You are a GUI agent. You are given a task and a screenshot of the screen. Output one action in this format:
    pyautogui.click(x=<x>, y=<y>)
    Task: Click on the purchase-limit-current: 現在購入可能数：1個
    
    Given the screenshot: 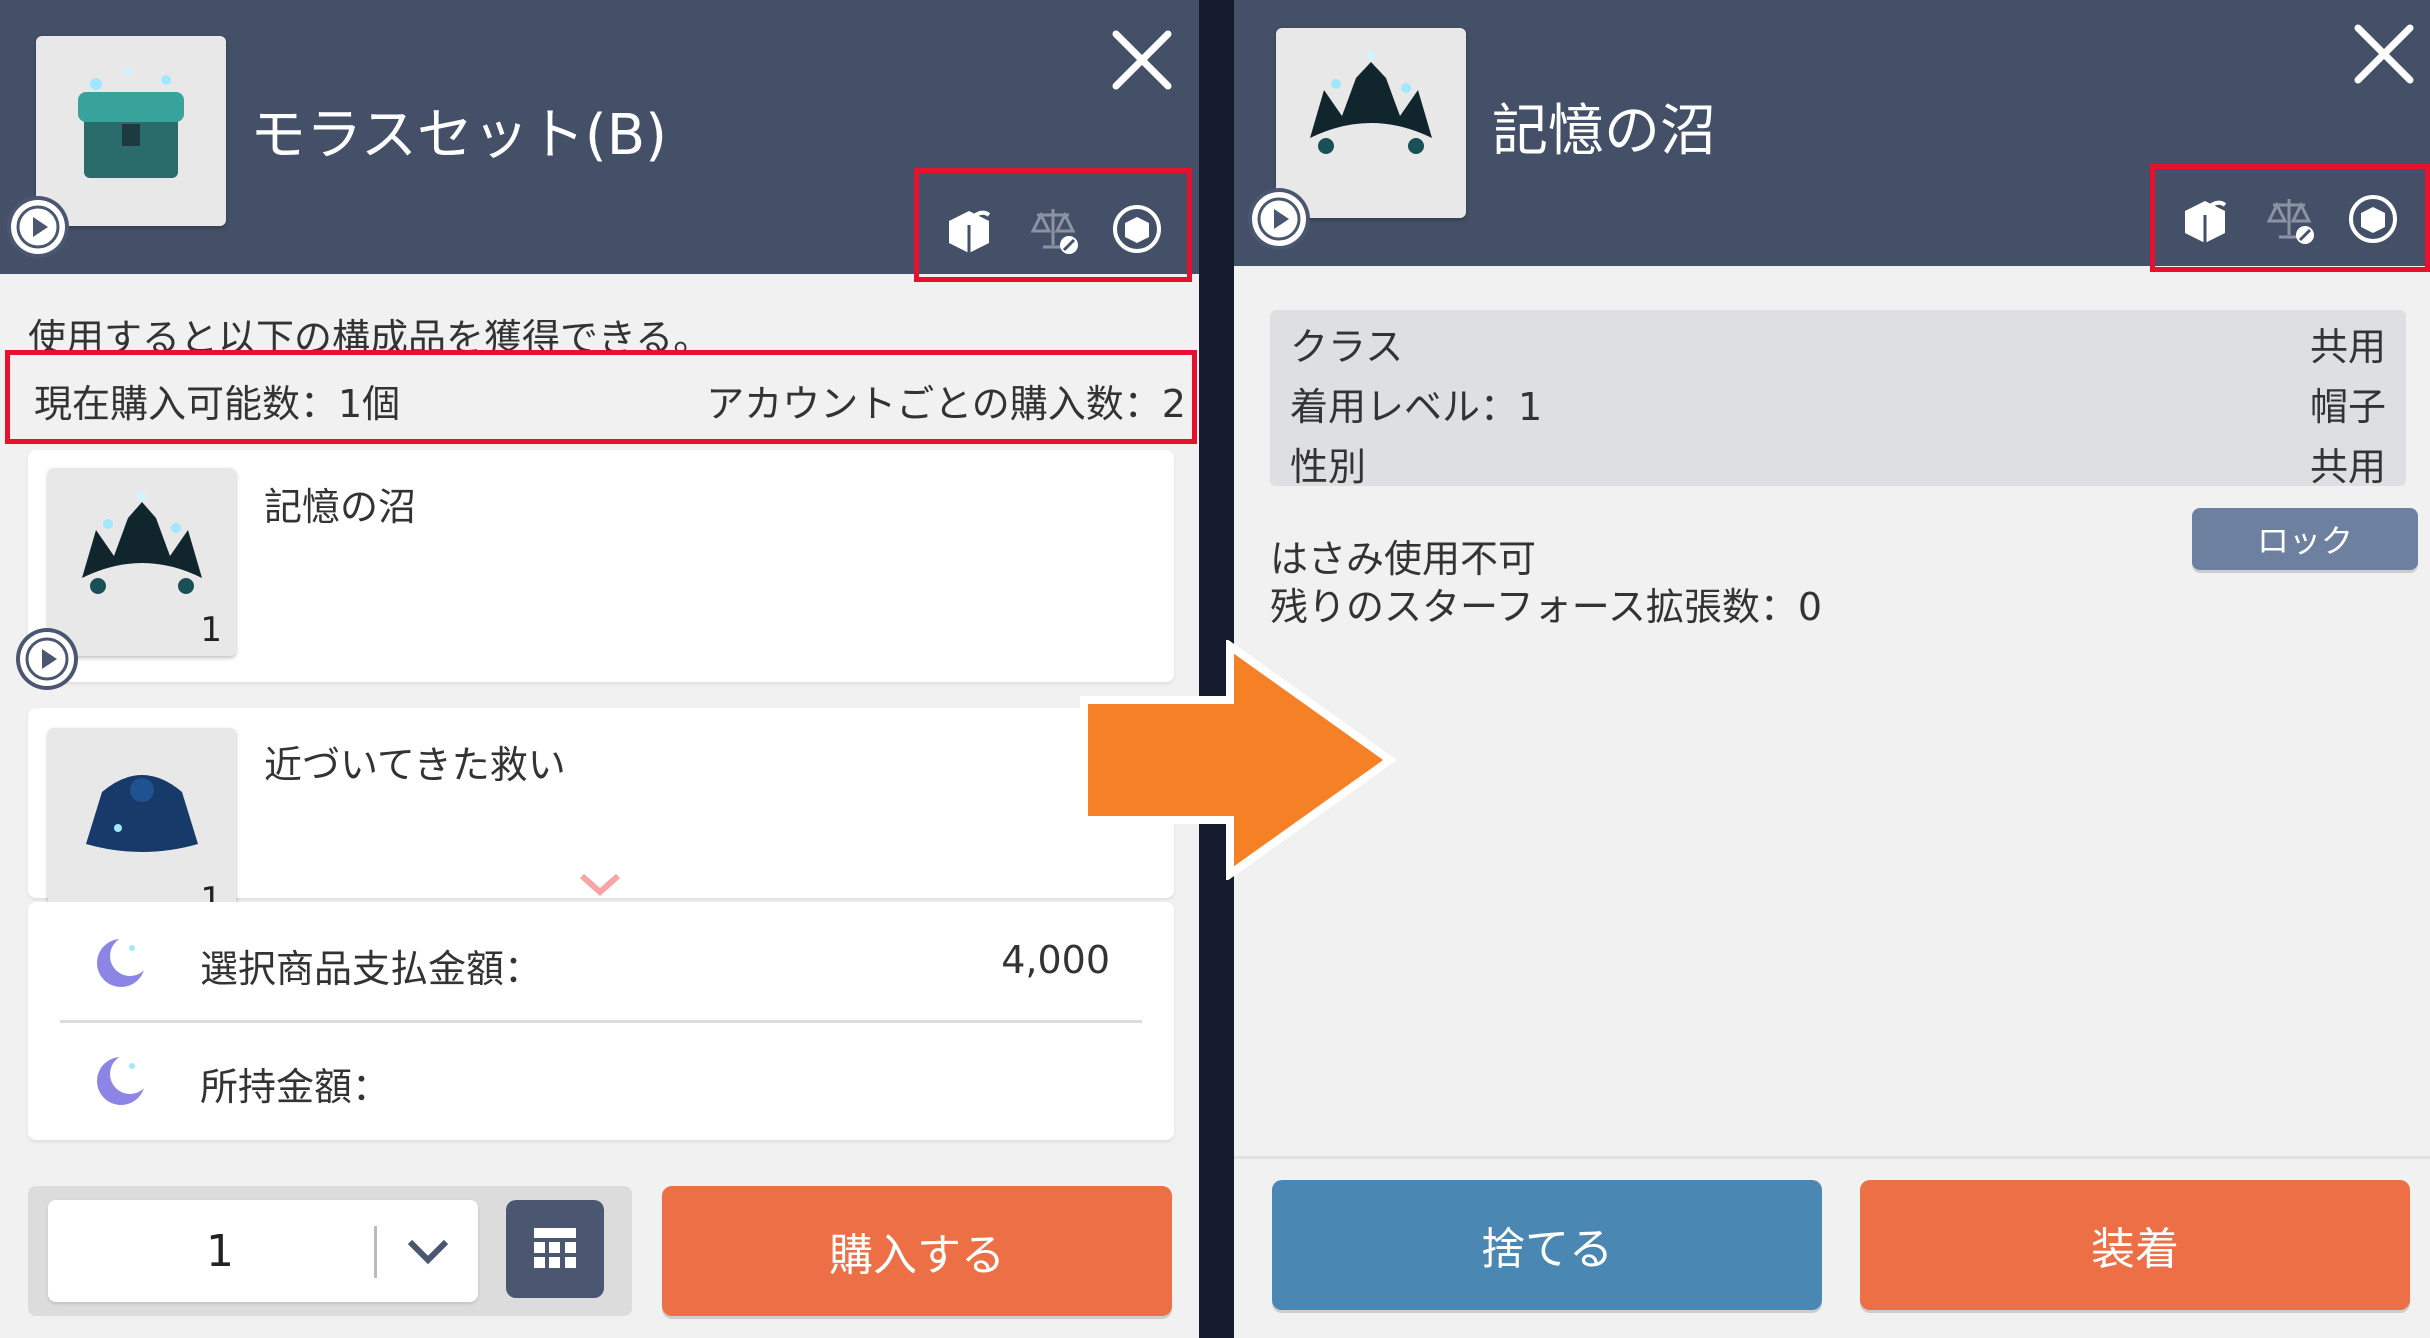 What is the action you would take?
    pyautogui.click(x=217, y=404)
    